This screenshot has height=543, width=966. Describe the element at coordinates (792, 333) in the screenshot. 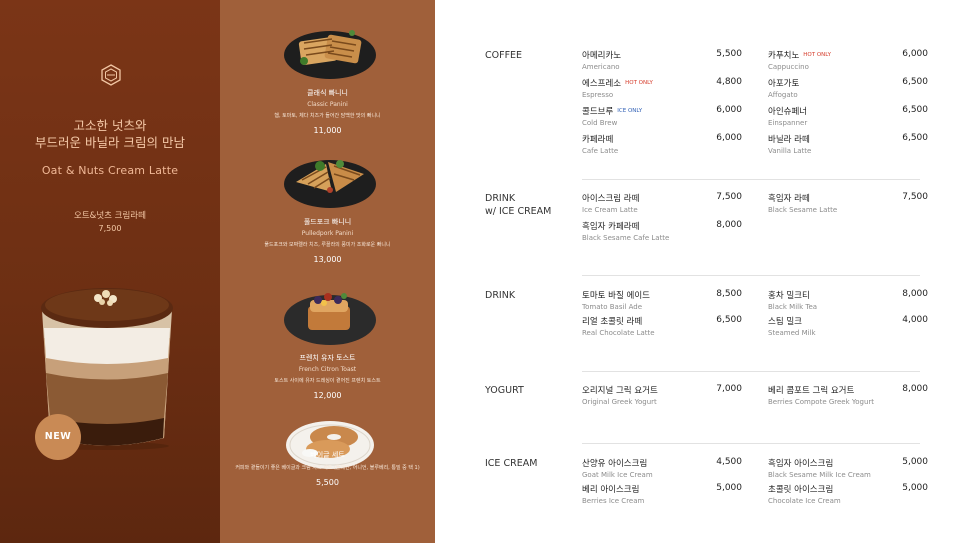

I see `item-english-name: Steamed Milk` at that location.